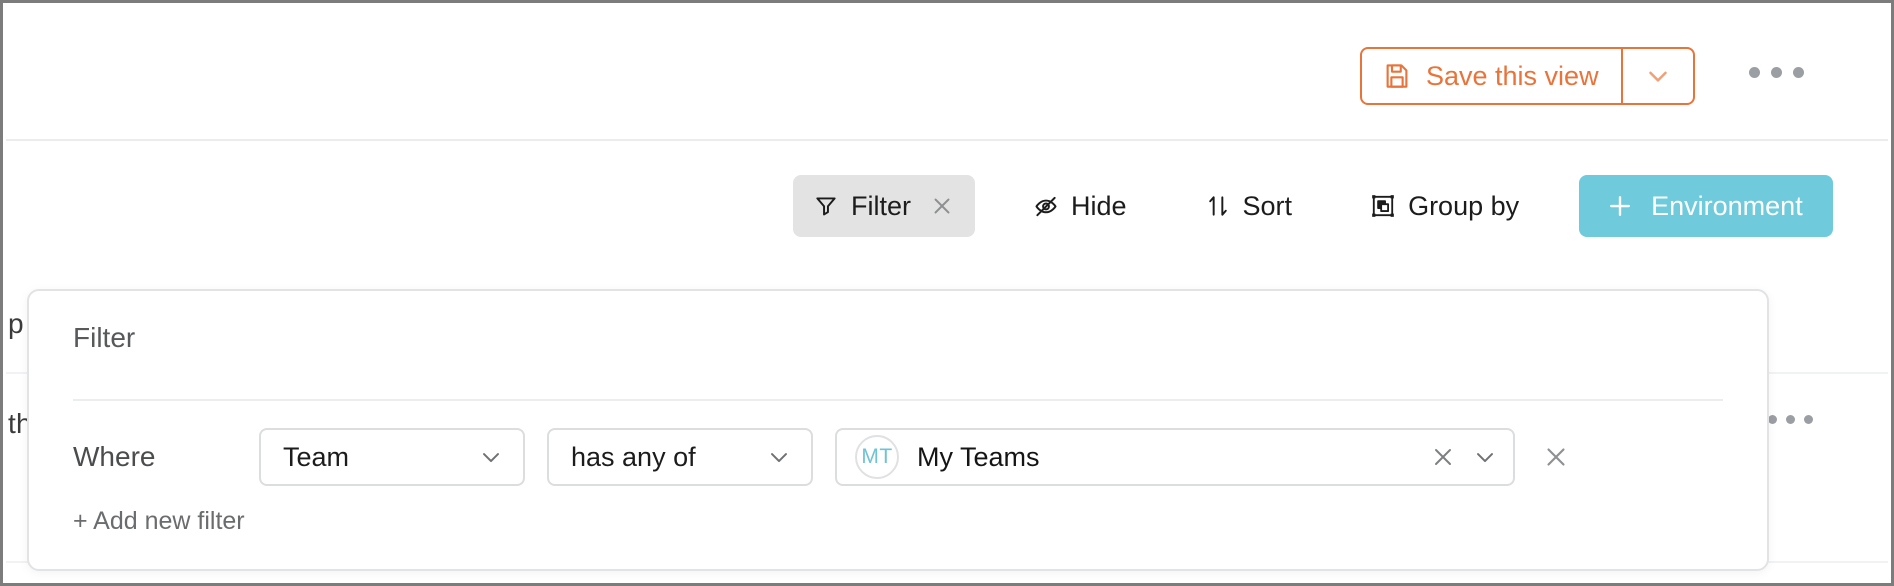  I want to click on sort-arrows-icon, so click(1218, 206).